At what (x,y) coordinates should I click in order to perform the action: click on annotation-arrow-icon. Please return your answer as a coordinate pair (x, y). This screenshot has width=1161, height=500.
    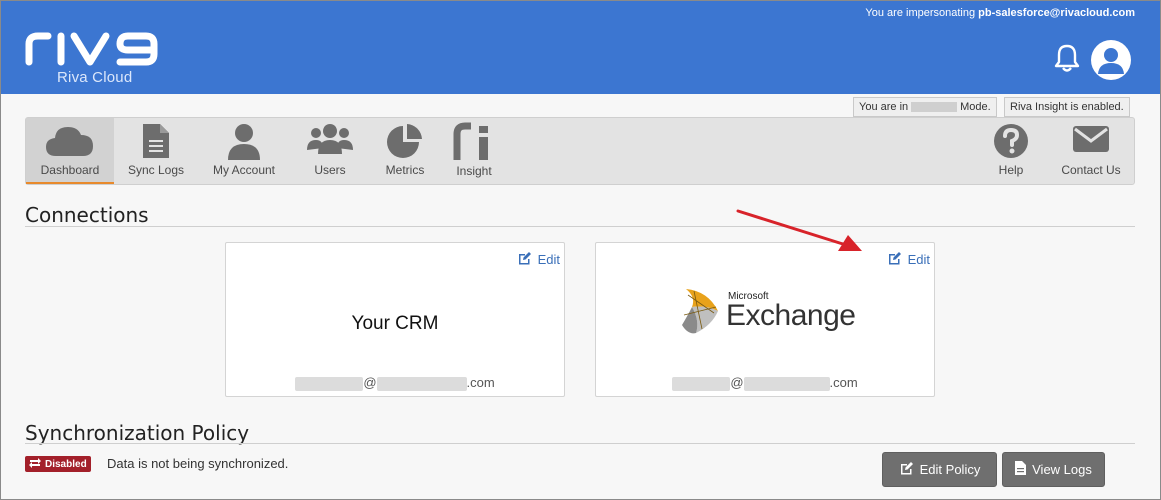
    Looking at the image, I should click on (800, 232).